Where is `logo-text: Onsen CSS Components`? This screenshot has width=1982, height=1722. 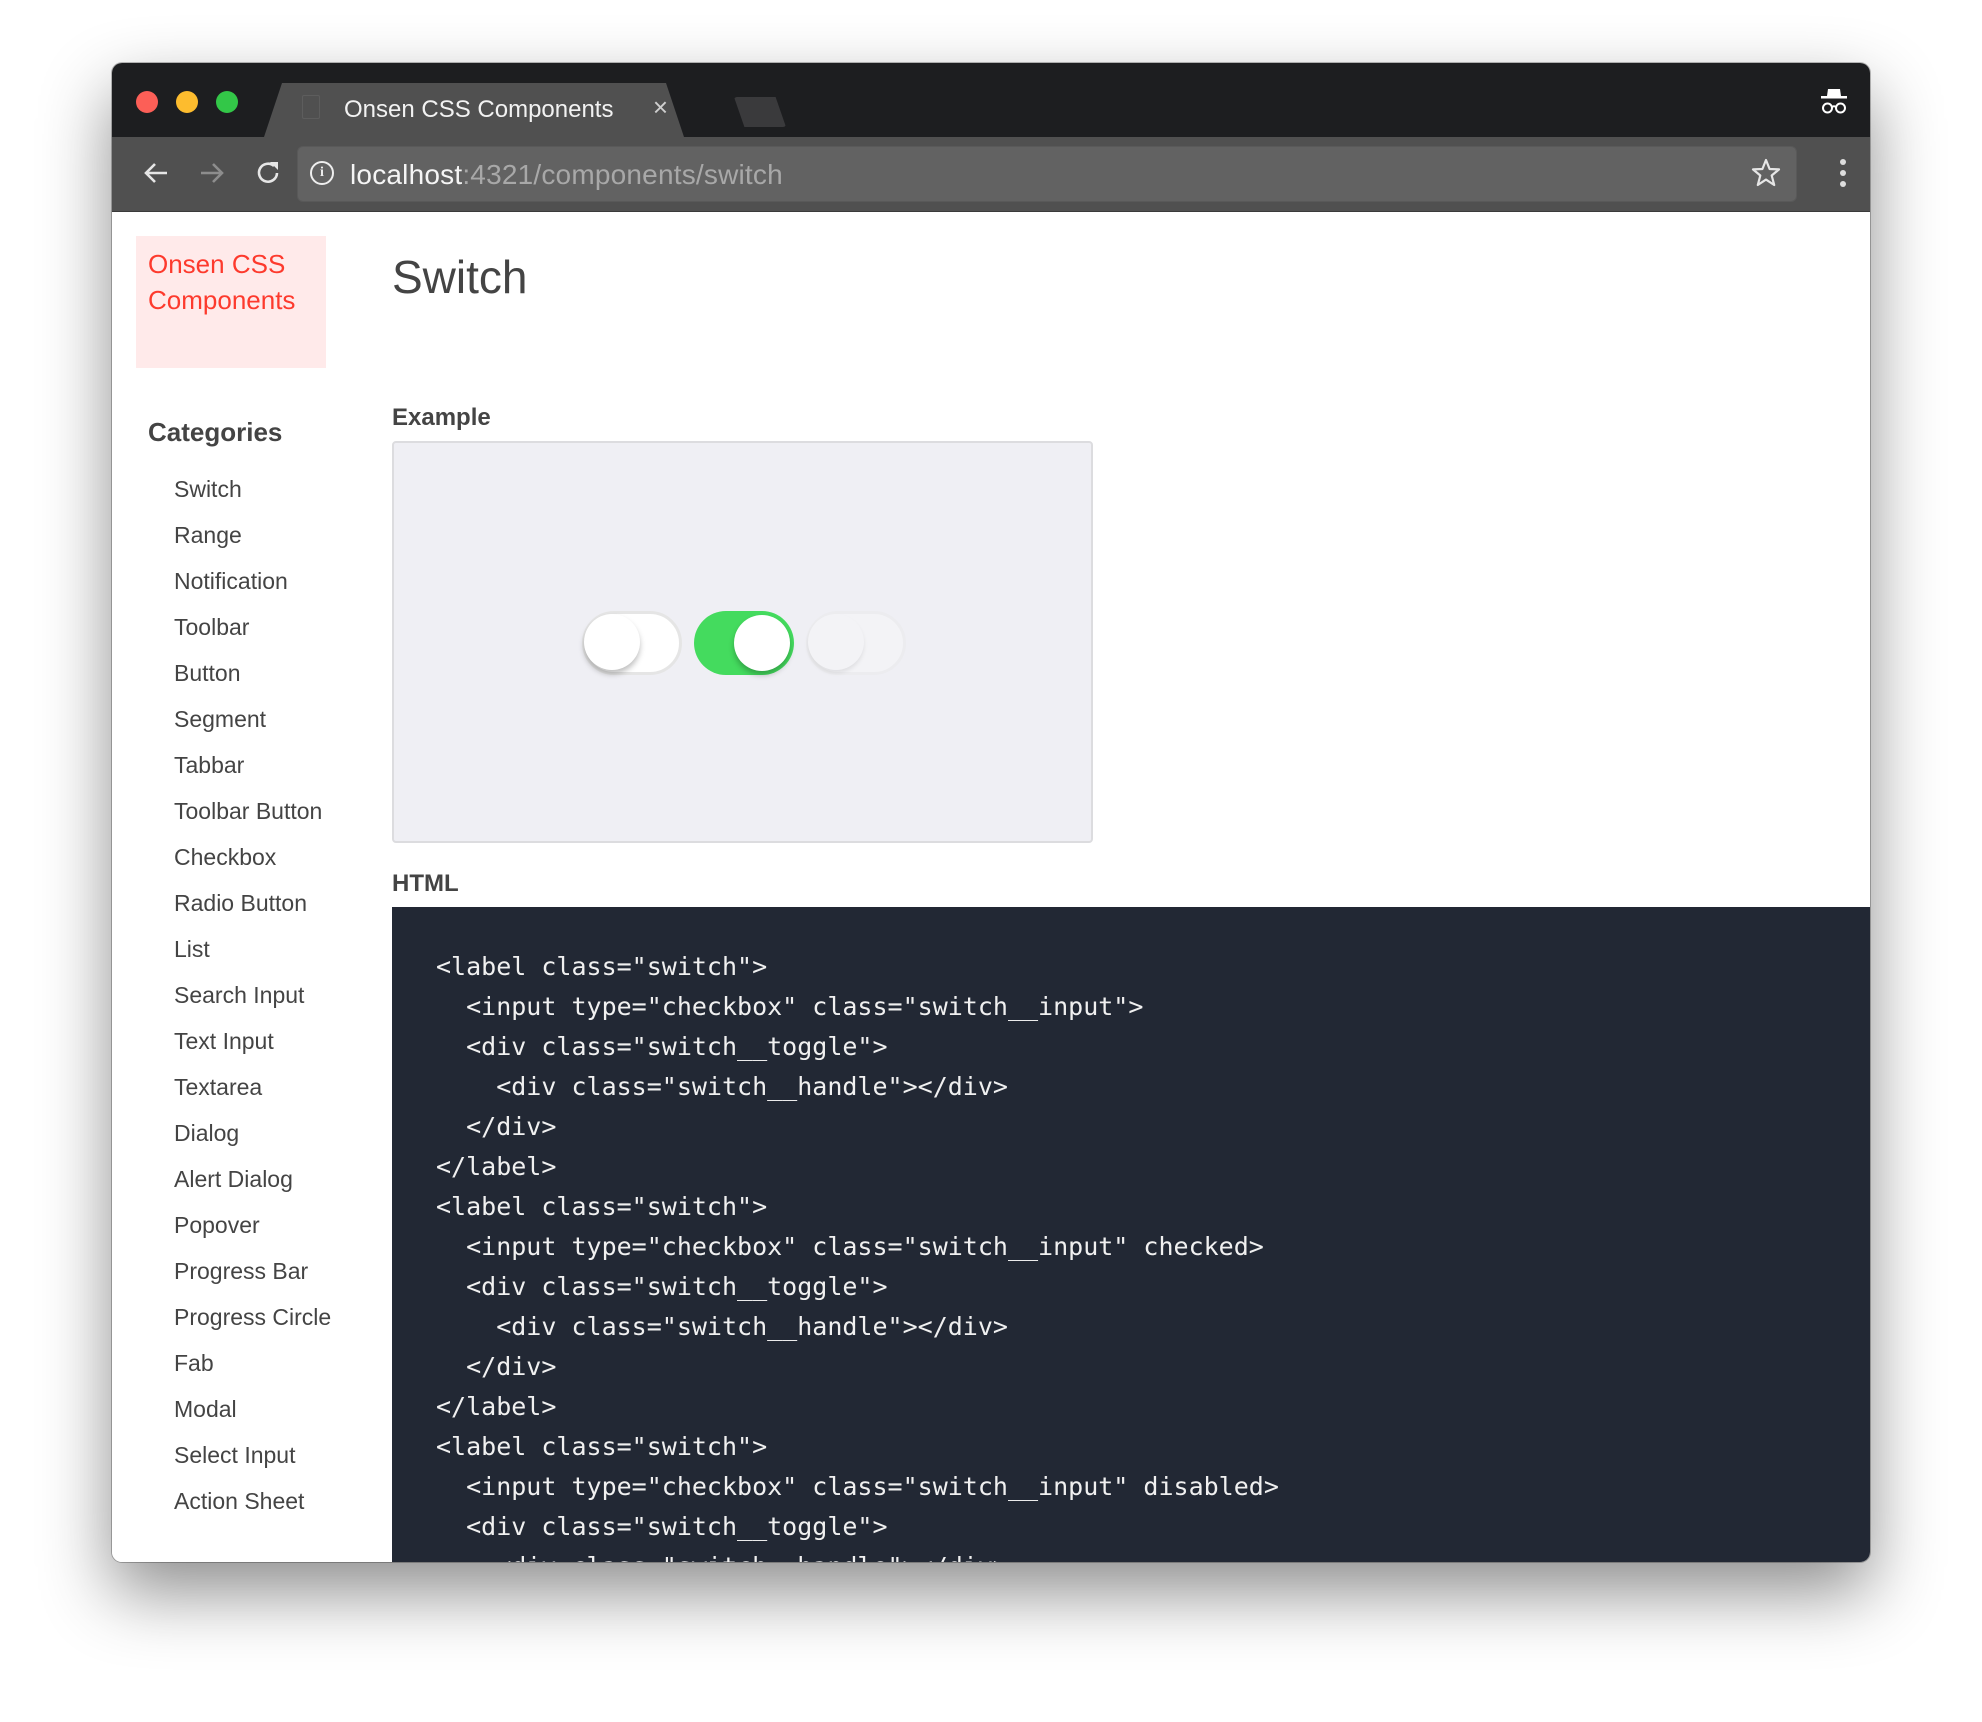
logo-text: Onsen CSS Components is located at coordinates (222, 282).